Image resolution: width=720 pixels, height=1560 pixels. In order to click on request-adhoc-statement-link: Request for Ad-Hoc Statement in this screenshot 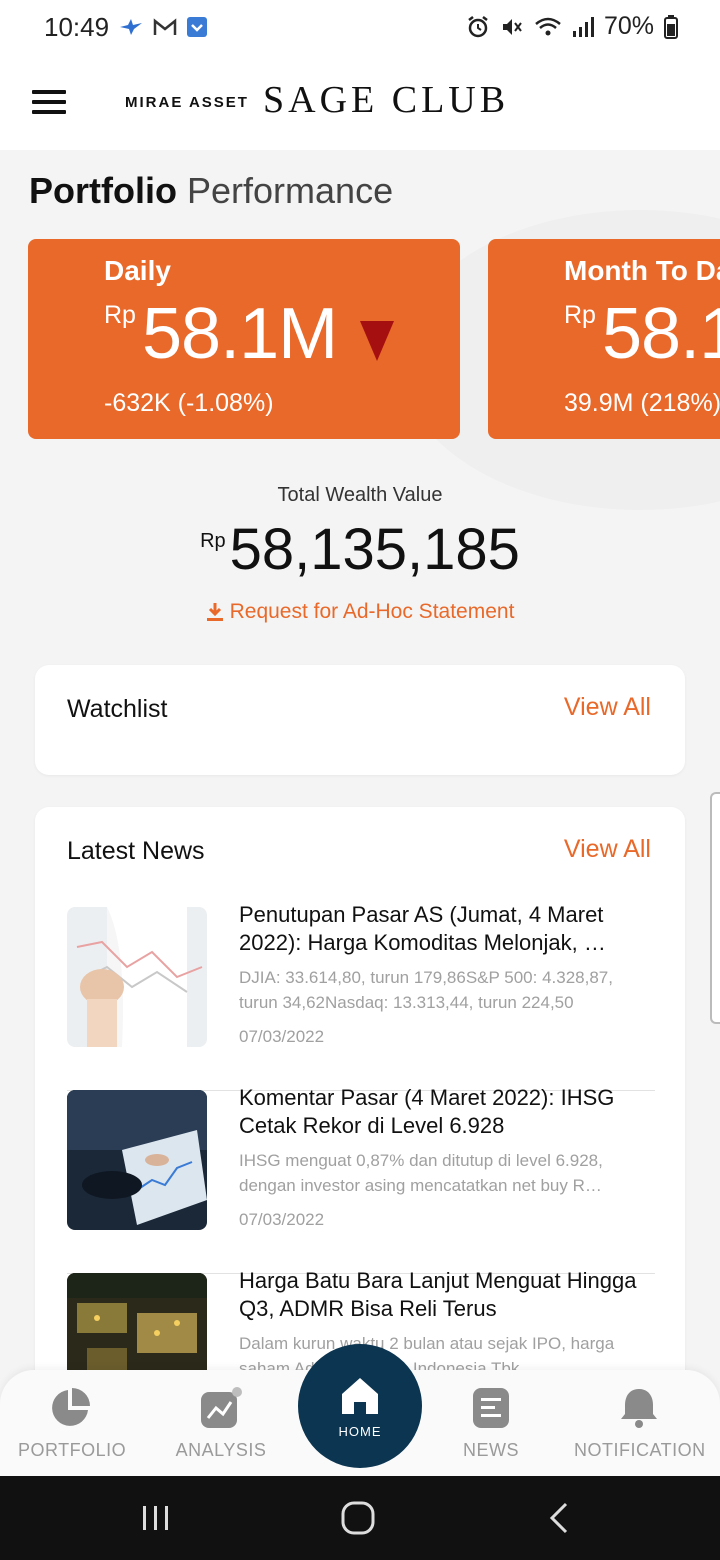, I will do `click(360, 612)`.